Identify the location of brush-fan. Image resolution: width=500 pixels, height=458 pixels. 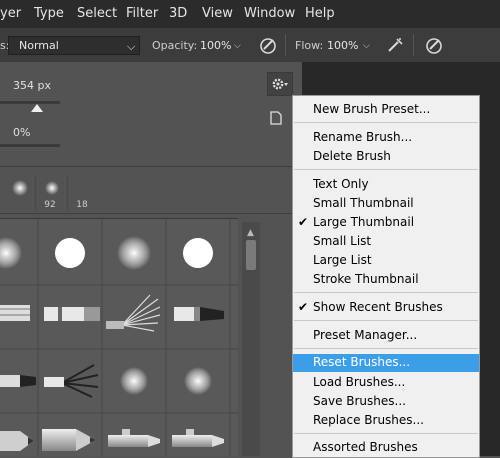
(134, 315).